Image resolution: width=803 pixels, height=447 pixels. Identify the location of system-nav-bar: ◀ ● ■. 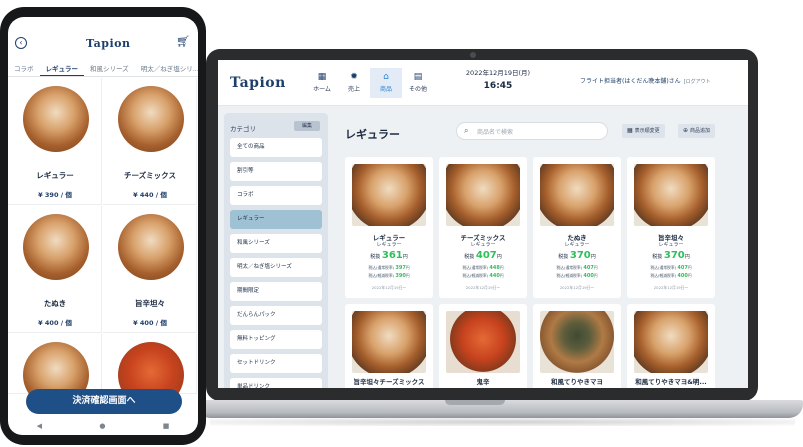
(103, 426).